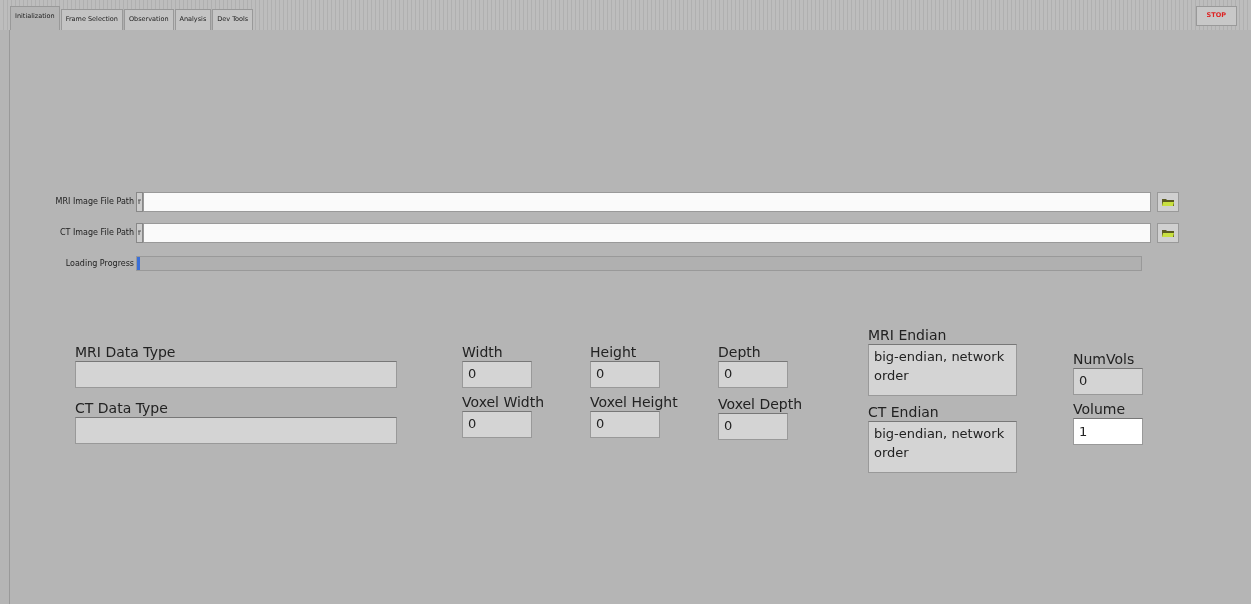  I want to click on field-label: Voxel Height, so click(634, 402).